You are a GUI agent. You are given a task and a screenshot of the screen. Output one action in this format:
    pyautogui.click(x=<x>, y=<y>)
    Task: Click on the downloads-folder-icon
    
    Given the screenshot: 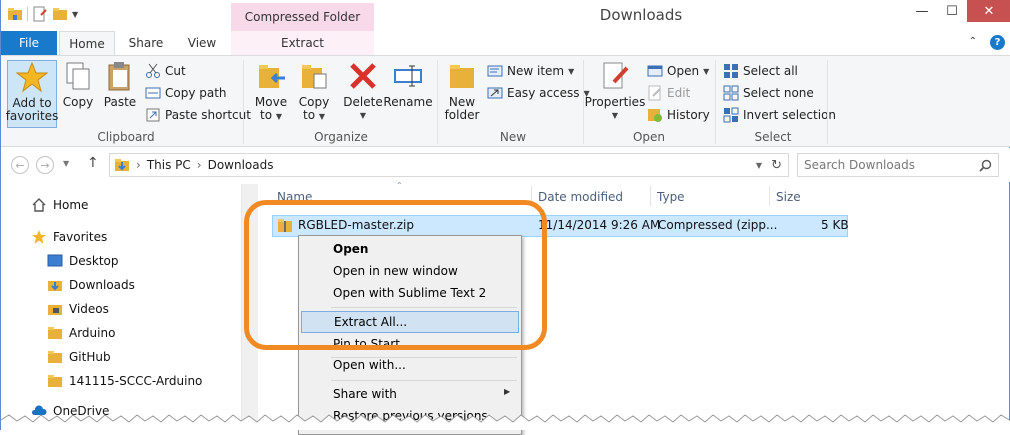 What is the action you would take?
    pyautogui.click(x=55, y=286)
    